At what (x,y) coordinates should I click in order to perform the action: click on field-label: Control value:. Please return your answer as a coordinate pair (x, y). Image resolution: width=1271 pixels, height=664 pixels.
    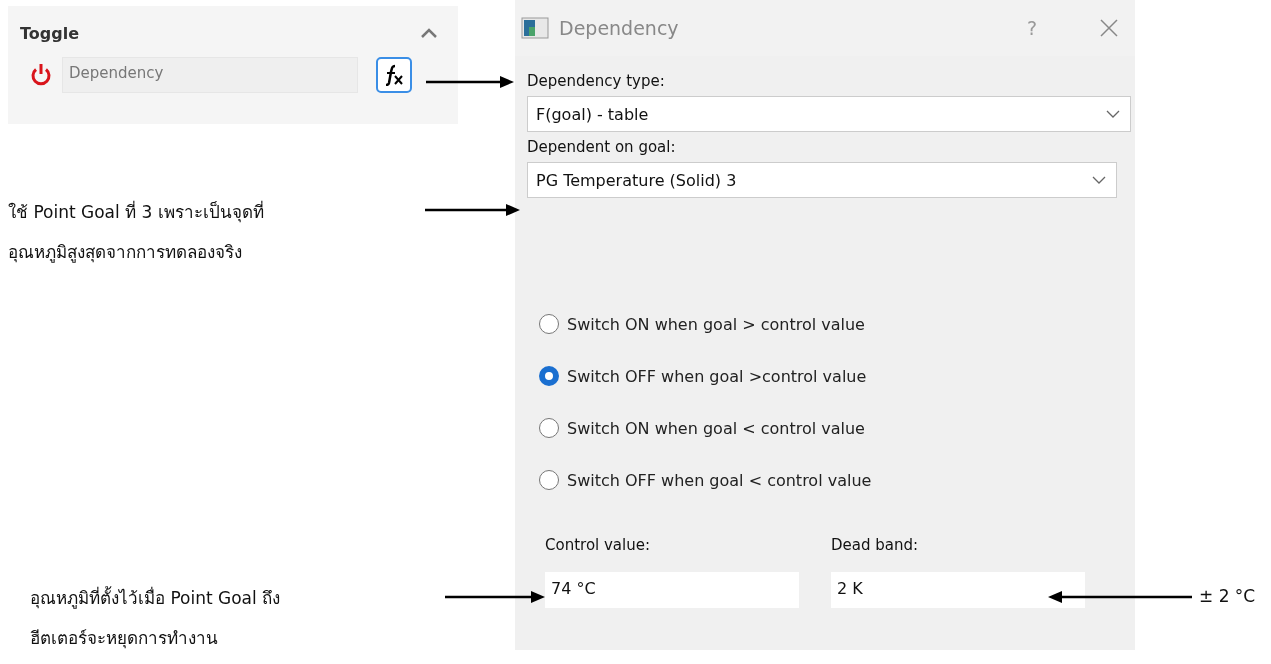
    Looking at the image, I should click on (598, 545).